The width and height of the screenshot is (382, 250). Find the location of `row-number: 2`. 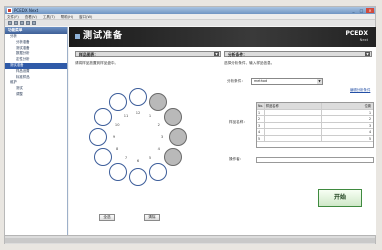

row-number: 2 is located at coordinates (261, 119).